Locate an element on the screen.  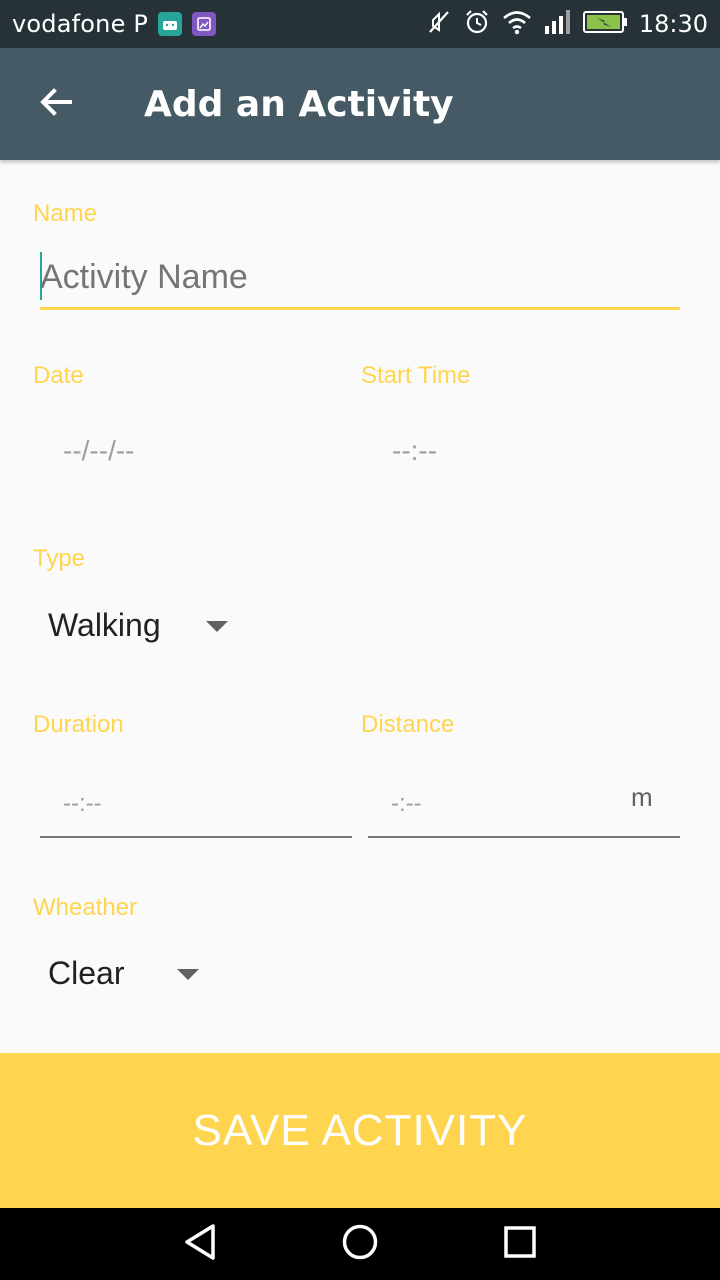
status-left: vodafone P is located at coordinates (114, 24).